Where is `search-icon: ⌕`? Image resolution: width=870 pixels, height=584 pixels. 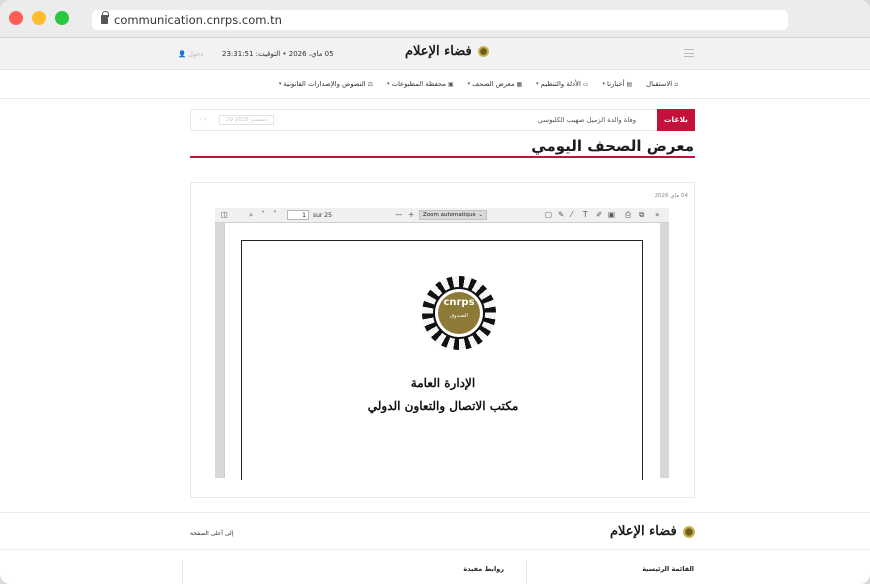 search-icon: ⌕ is located at coordinates (251, 215).